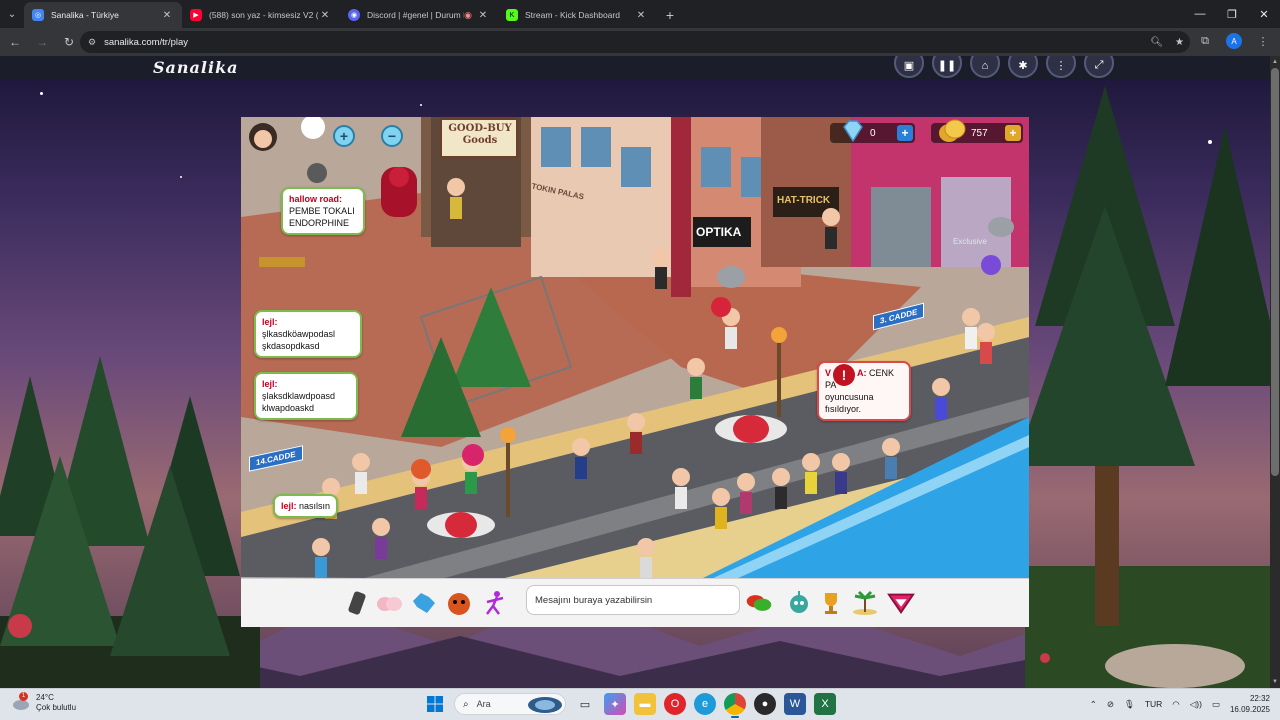 The image size is (1280, 720). I want to click on chat-bubbles-icon, so click(759, 603).